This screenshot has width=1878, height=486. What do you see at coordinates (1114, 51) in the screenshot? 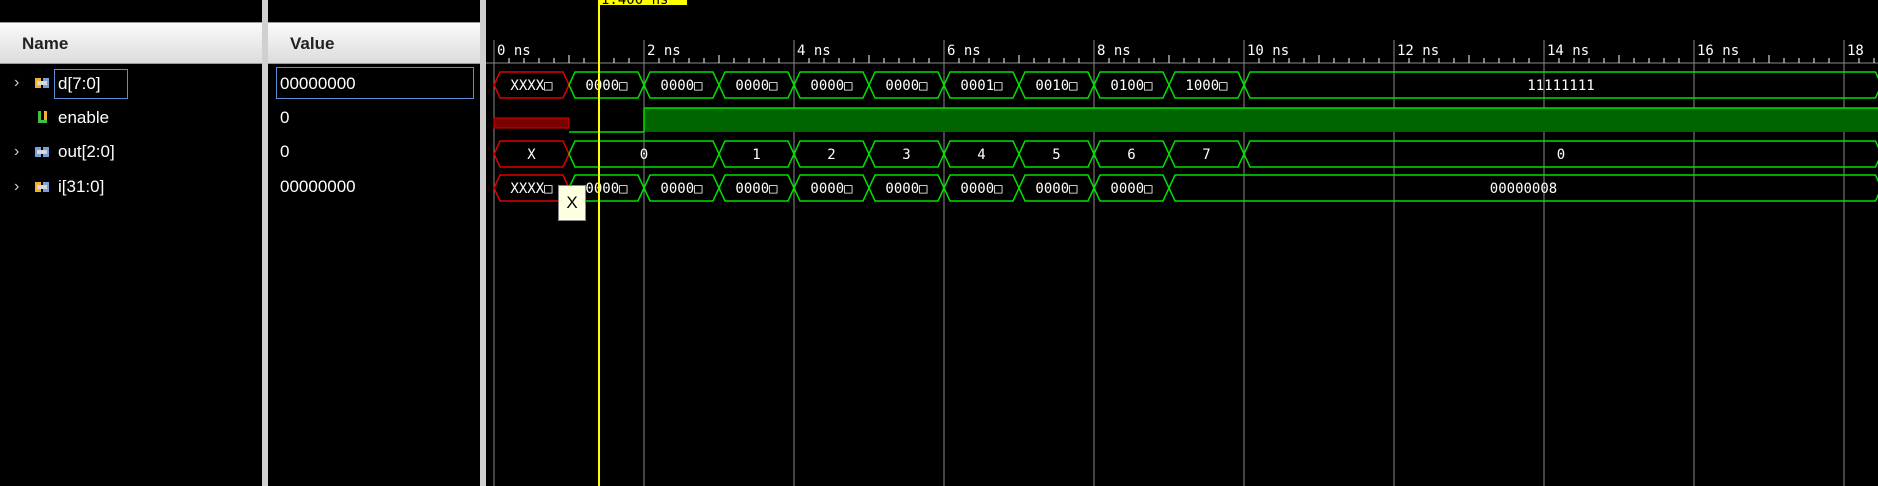
I see `time-tick-label: 8 ns` at bounding box center [1114, 51].